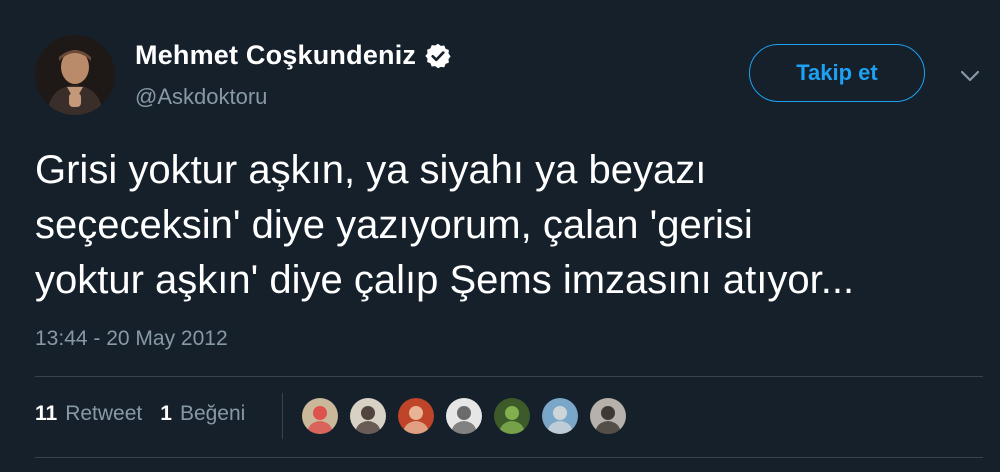 The image size is (1000, 472). Describe the element at coordinates (46, 413) in the screenshot. I see `retweet-count: 11` at that location.